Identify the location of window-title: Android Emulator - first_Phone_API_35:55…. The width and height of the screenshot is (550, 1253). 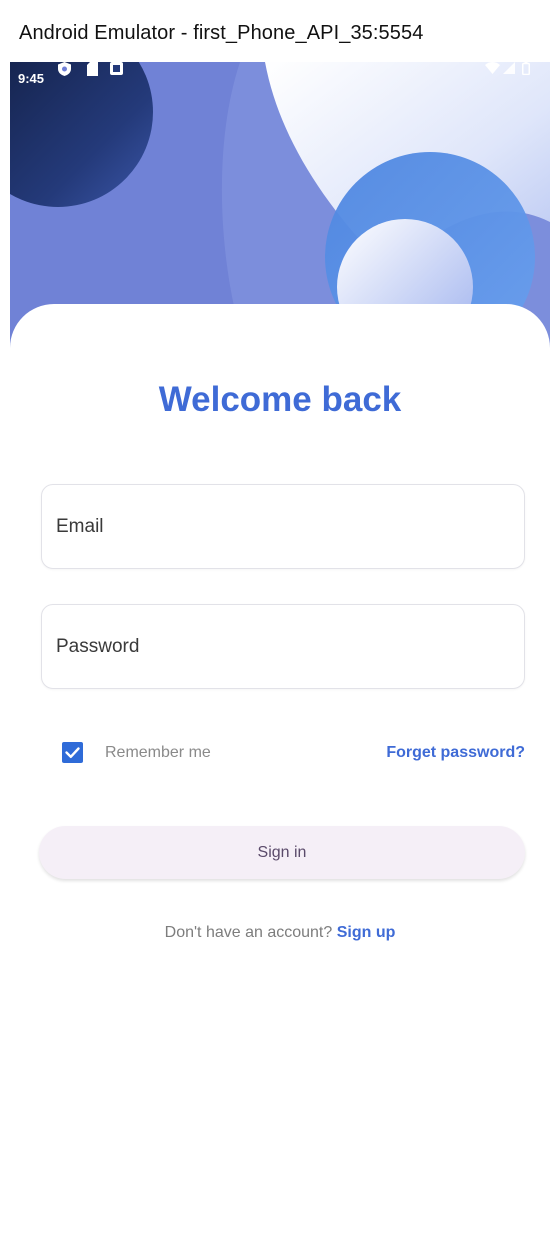
(221, 33).